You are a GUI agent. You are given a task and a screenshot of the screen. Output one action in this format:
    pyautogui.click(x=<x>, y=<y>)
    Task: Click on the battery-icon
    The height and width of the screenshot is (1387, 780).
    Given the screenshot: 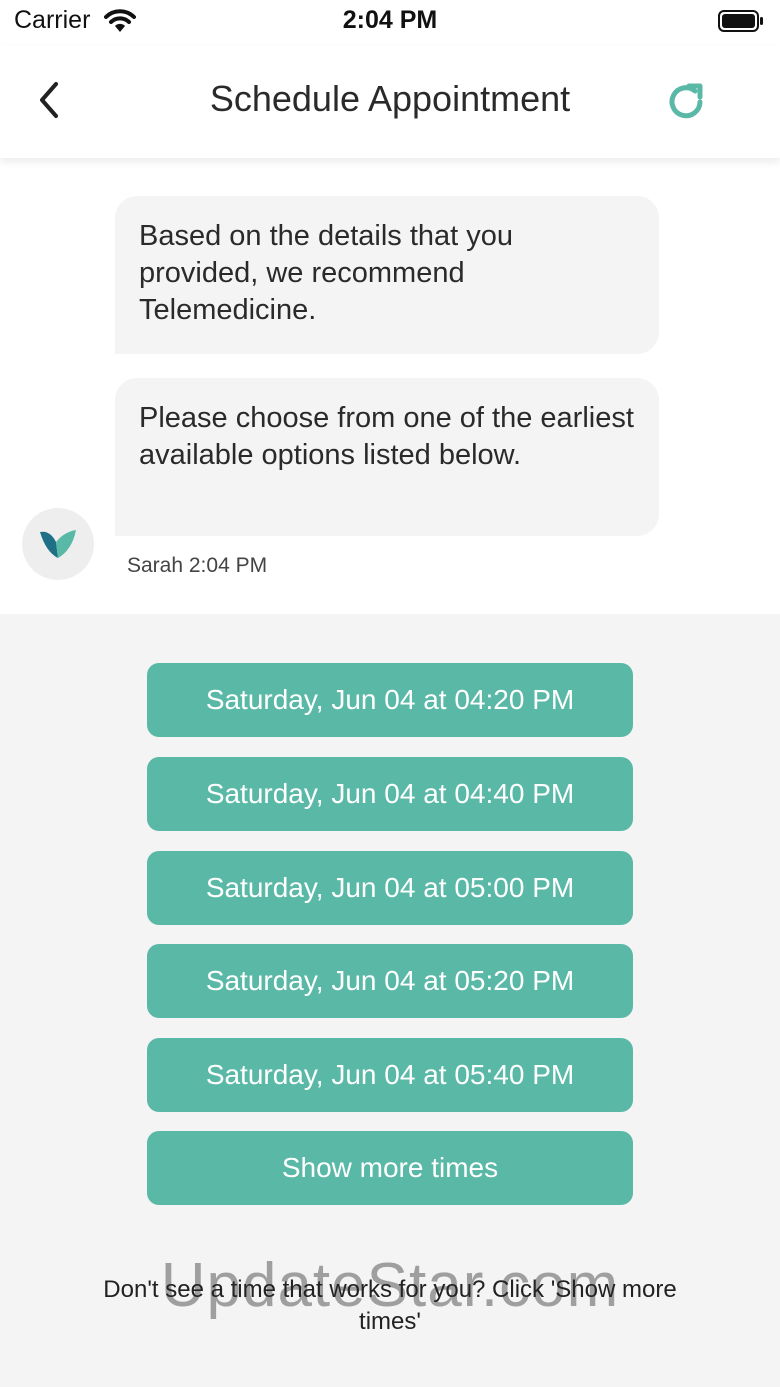 What is the action you would take?
    pyautogui.click(x=741, y=21)
    